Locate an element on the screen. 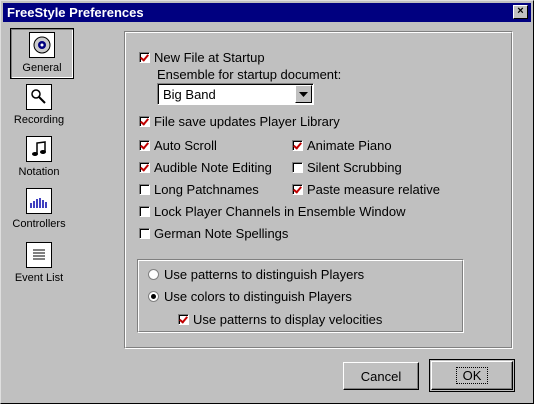 This screenshot has height=404, width=534. new-file-at-startup-checkbox: New File at Startup is located at coordinates (202, 57).